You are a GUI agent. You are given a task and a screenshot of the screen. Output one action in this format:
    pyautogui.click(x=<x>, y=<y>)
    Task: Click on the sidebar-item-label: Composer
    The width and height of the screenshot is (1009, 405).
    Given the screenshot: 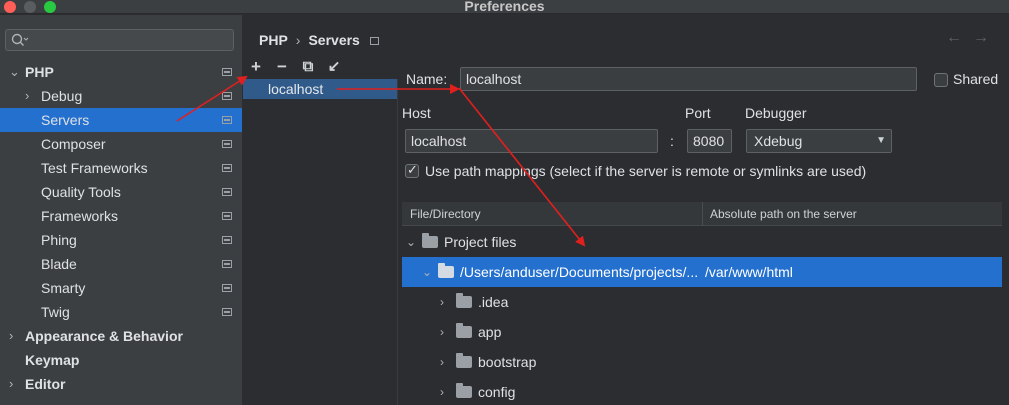 What is the action you would take?
    pyautogui.click(x=73, y=144)
    